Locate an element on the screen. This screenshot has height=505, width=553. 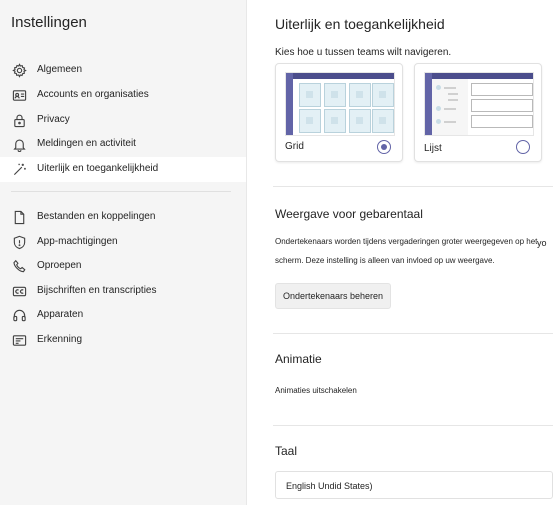
grid-radio-button is located at coordinates (384, 147).